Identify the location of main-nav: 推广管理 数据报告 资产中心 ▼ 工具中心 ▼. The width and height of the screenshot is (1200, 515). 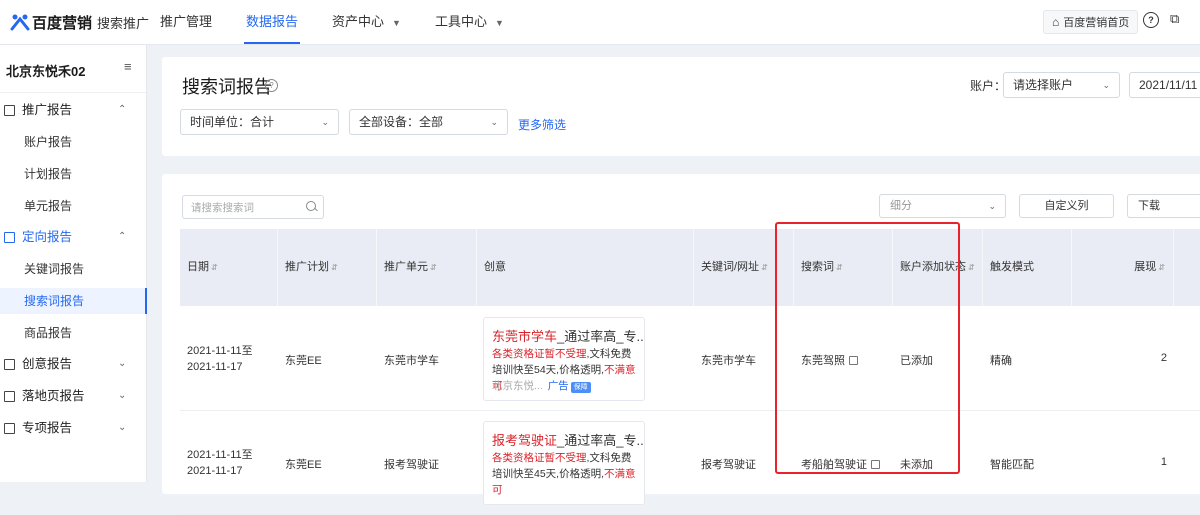
(349, 22).